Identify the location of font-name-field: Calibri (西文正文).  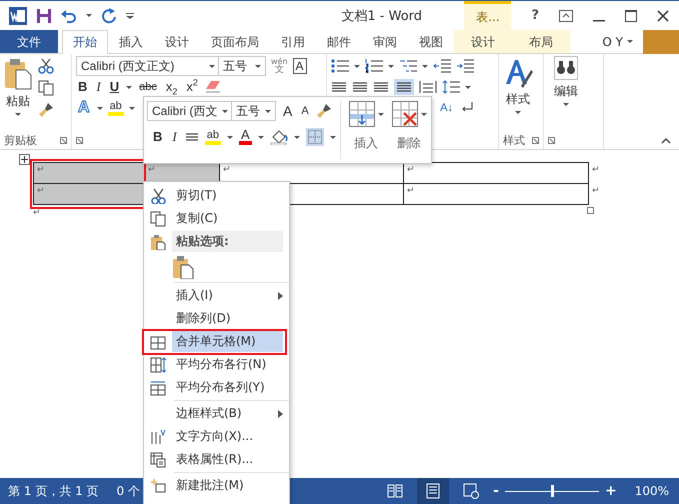
(148, 66).